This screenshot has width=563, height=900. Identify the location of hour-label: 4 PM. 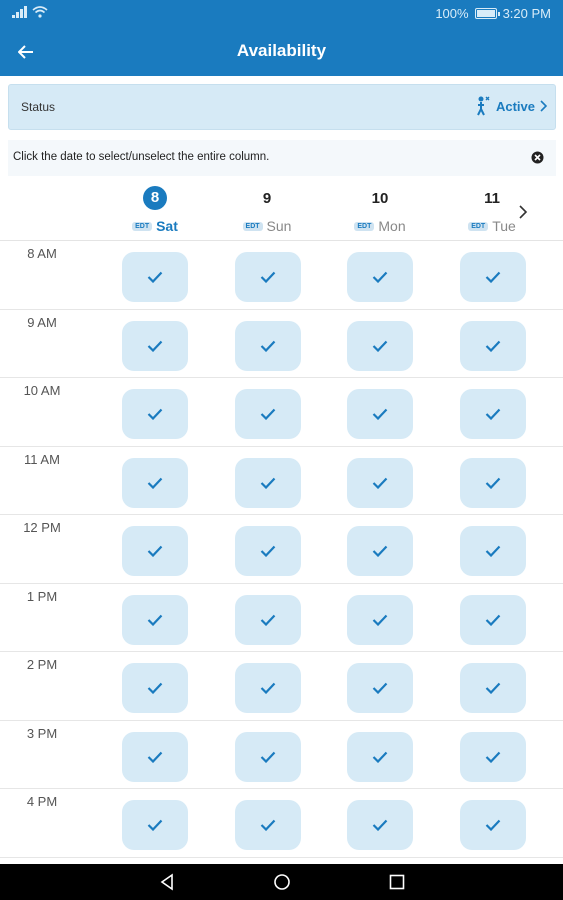
(42, 801).